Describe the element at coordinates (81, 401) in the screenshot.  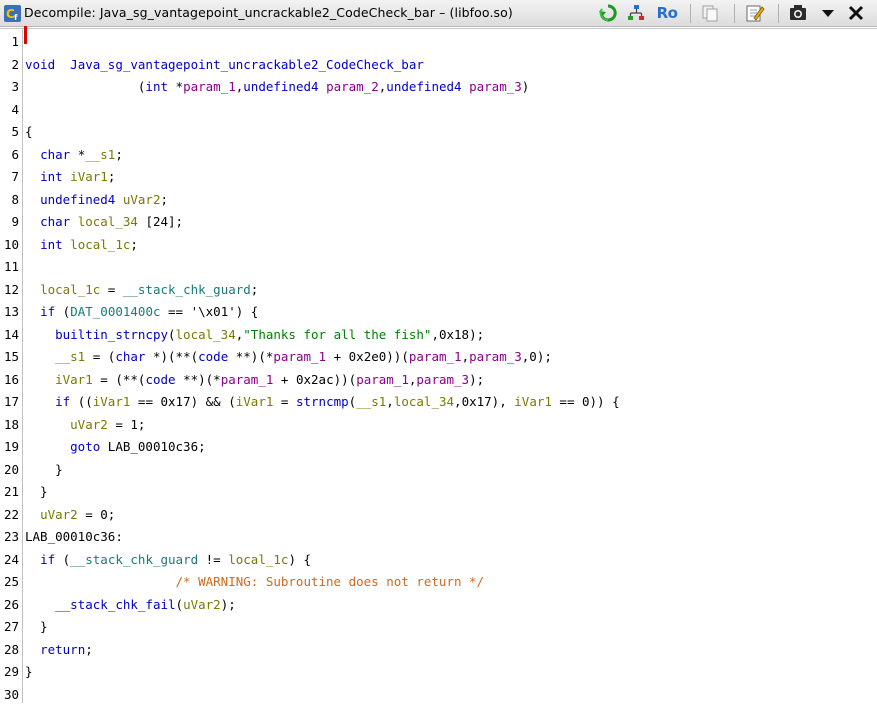
I see `code-token: ((` at that location.